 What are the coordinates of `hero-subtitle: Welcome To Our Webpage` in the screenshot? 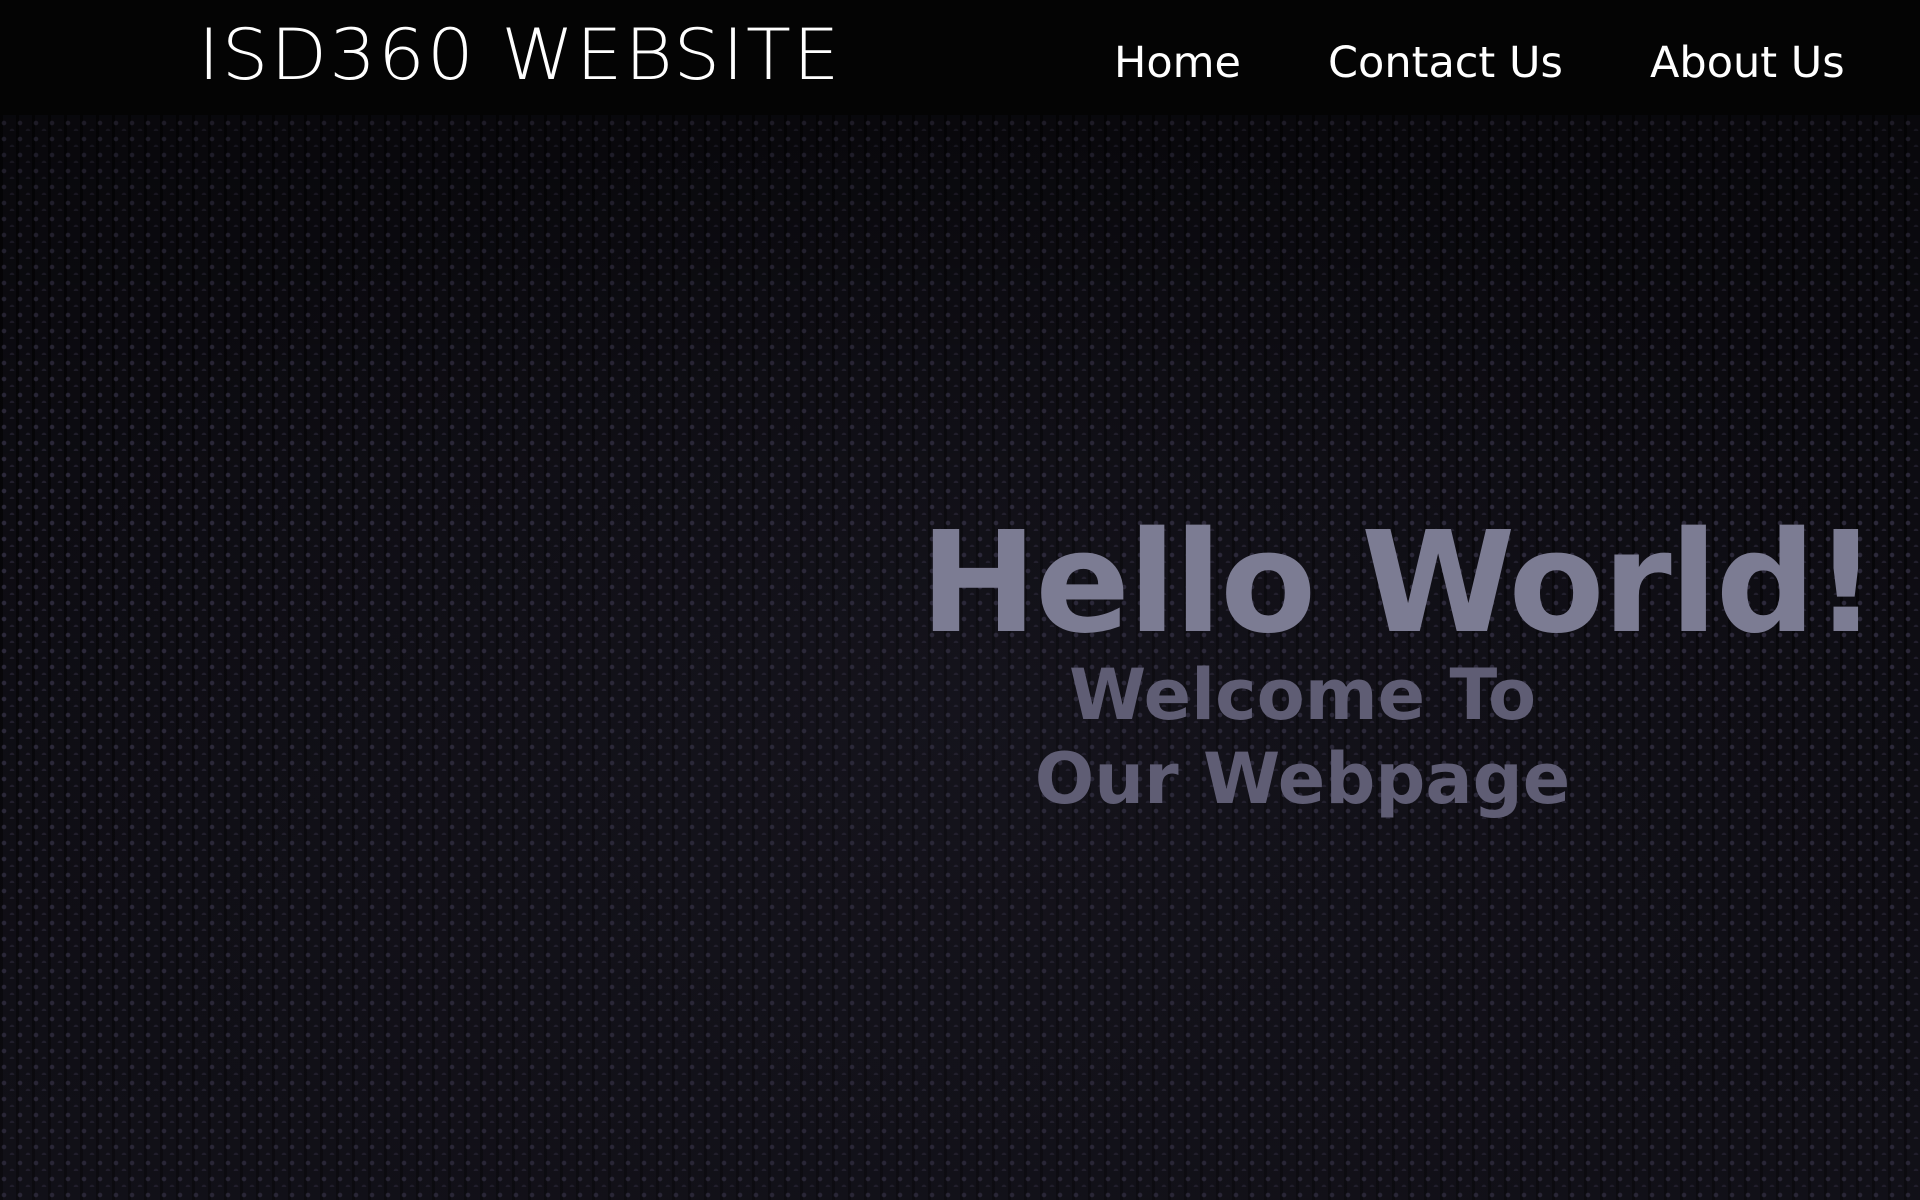 It's located at (1302, 737).